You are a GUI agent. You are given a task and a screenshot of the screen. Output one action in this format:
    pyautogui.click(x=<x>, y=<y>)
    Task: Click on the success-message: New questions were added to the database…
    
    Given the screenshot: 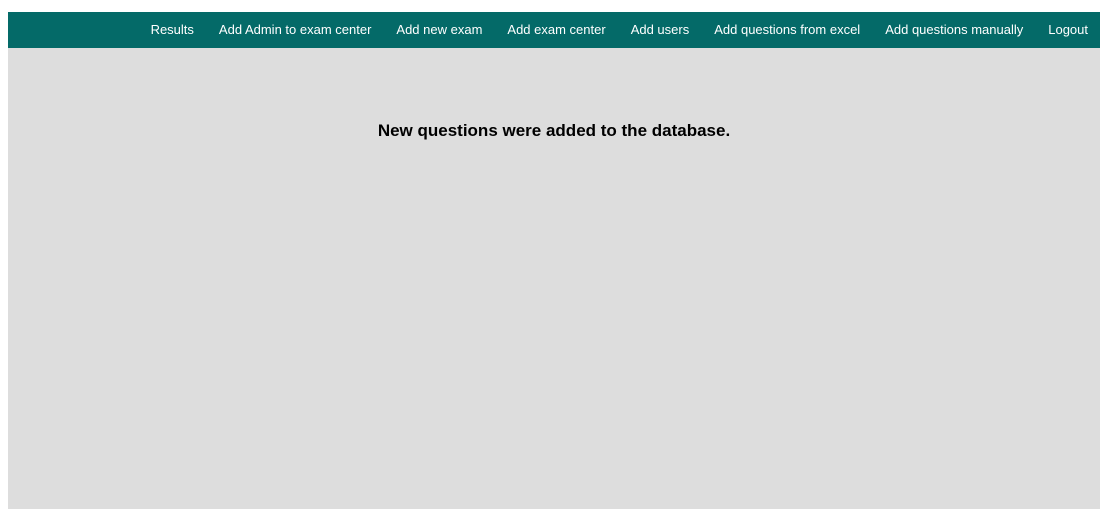 What is the action you would take?
    pyautogui.click(x=554, y=130)
    